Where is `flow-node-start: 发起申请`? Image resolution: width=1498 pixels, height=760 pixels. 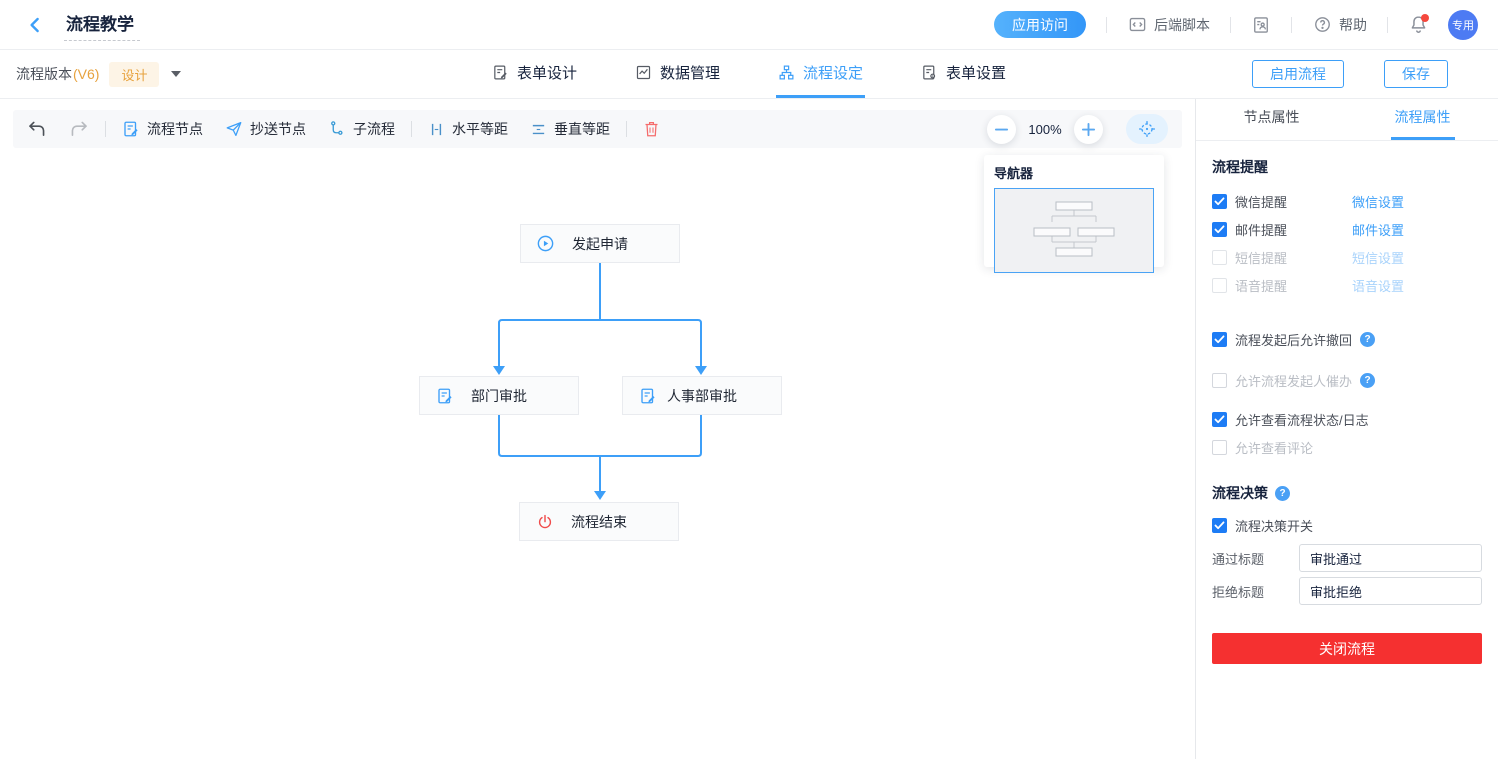
flow-node-start: 发起申请 is located at coordinates (600, 243).